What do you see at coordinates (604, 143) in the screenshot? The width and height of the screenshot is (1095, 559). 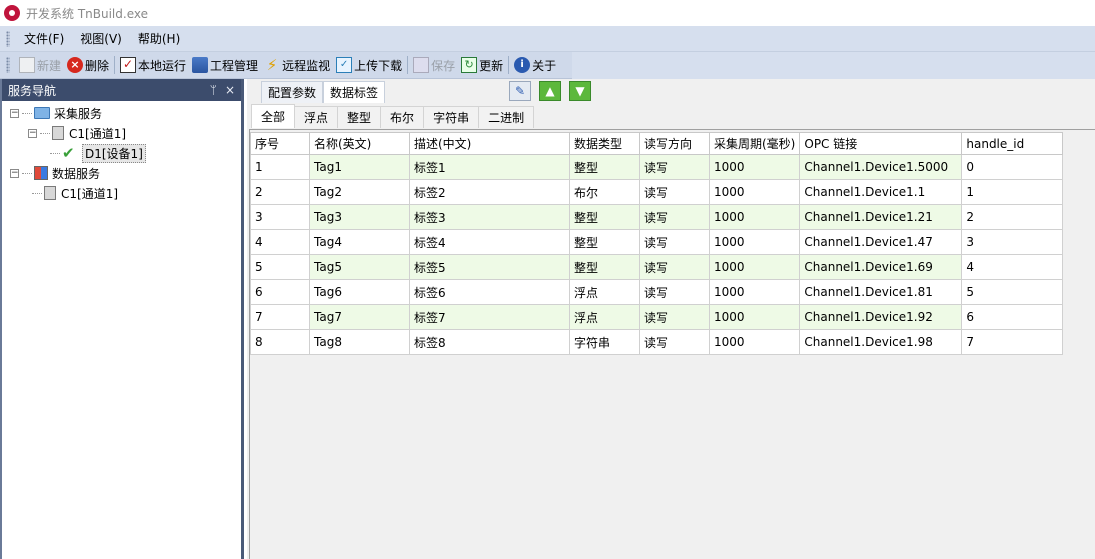 I see `column-header: 数据类型` at bounding box center [604, 143].